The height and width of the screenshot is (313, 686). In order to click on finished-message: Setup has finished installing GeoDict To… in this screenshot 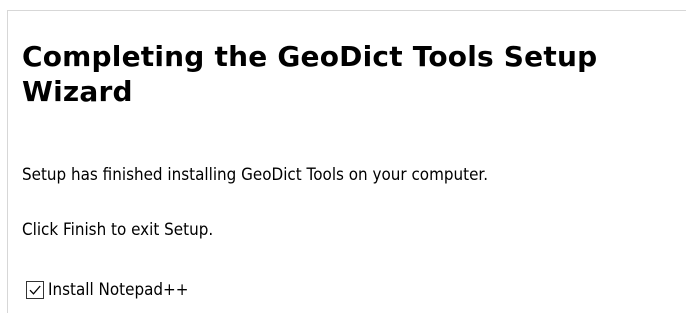, I will do `click(255, 174)`.